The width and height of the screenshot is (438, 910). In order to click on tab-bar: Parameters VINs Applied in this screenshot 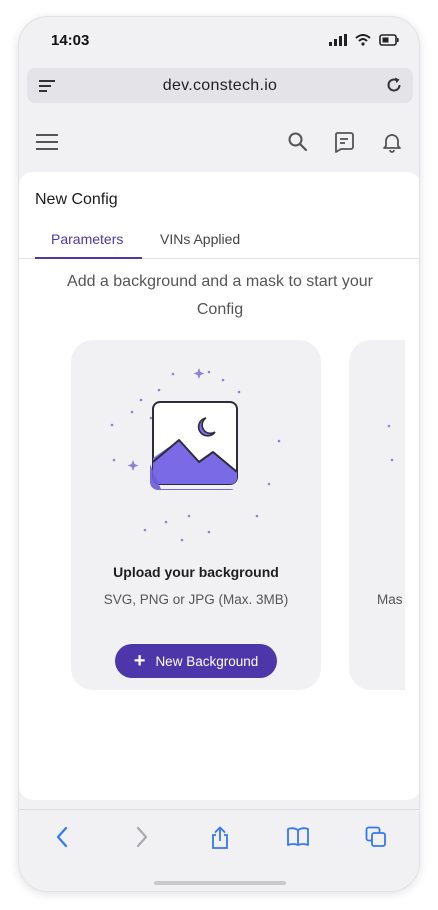, I will do `click(219, 241)`.